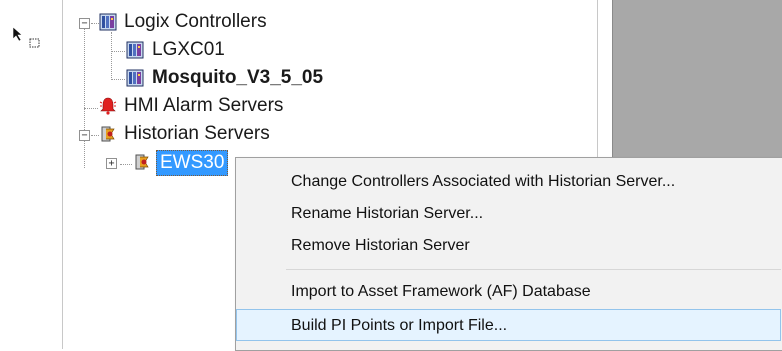 Image resolution: width=782 pixels, height=351 pixels. I want to click on alarm-bell-icon, so click(108, 106).